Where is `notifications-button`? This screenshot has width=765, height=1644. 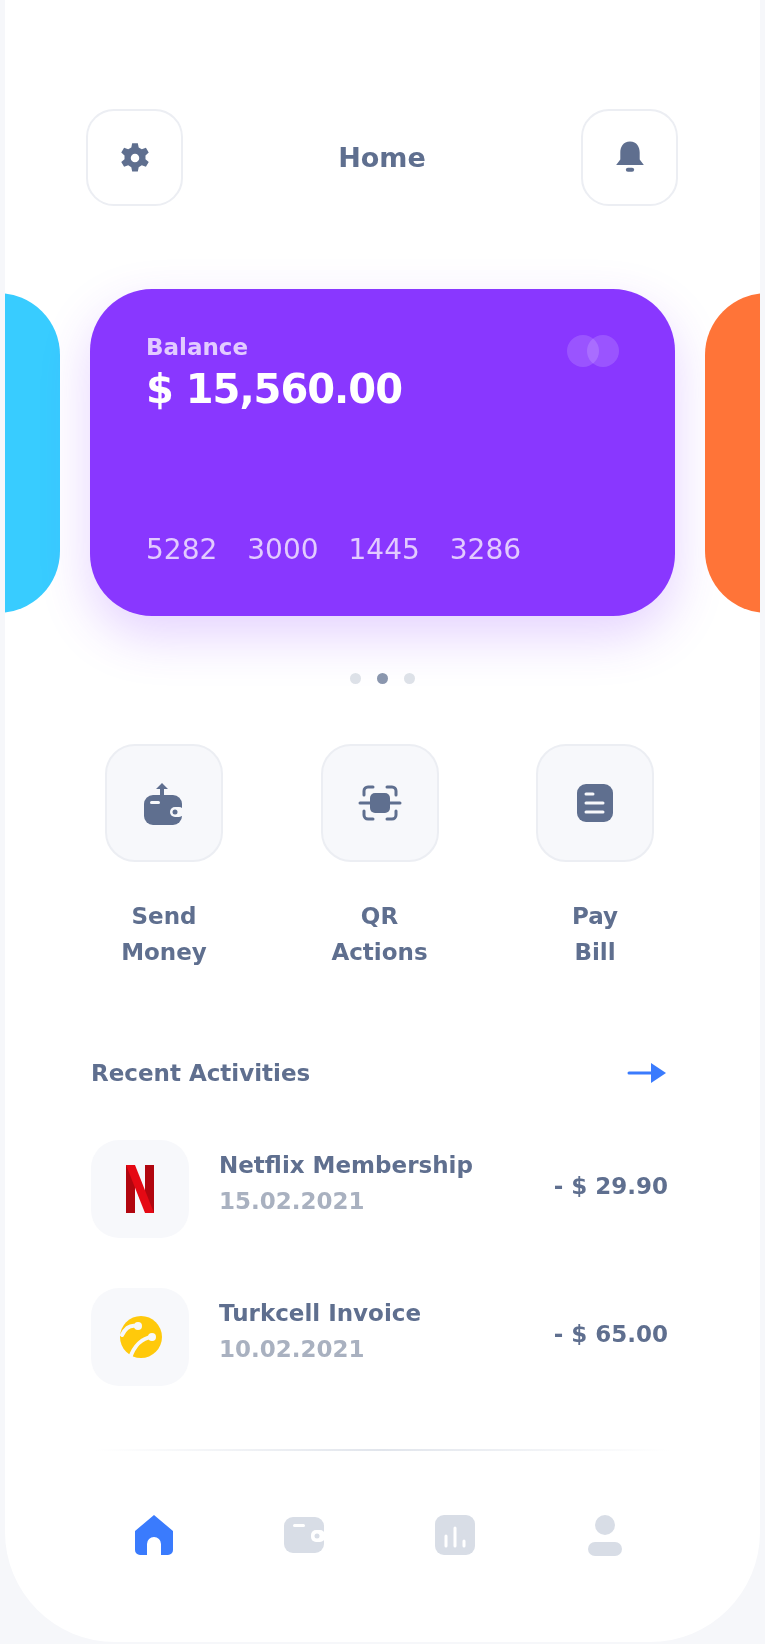
notifications-button is located at coordinates (629, 157).